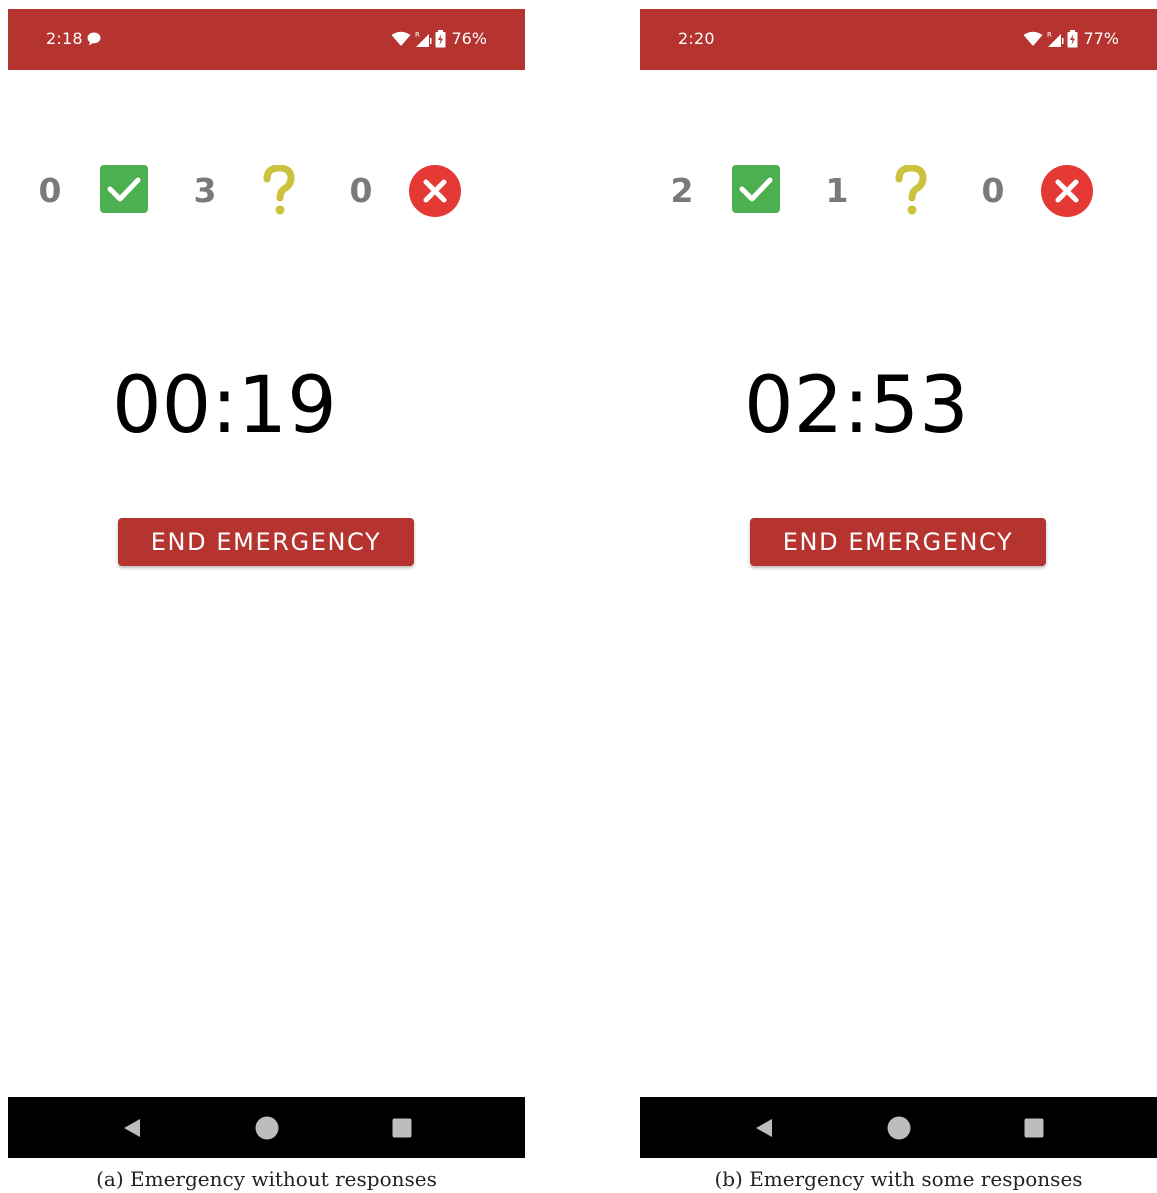  Describe the element at coordinates (696, 38) in the screenshot. I see `status-time: 2:20` at that location.